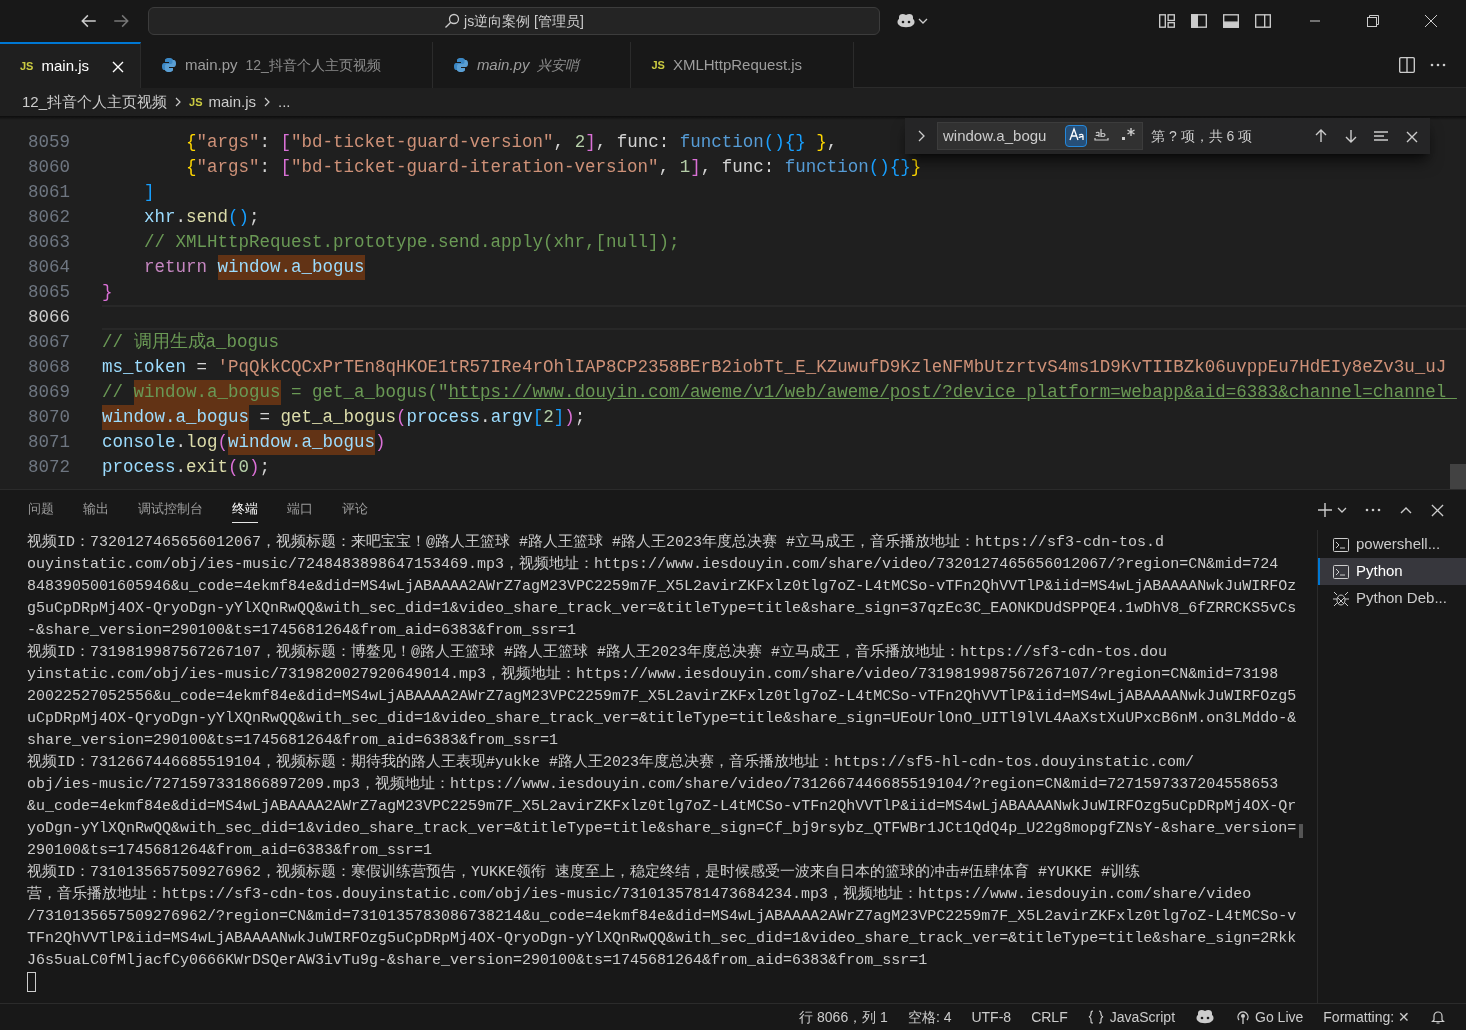  What do you see at coordinates (1373, 21) in the screenshot?
I see `restore-icon` at bounding box center [1373, 21].